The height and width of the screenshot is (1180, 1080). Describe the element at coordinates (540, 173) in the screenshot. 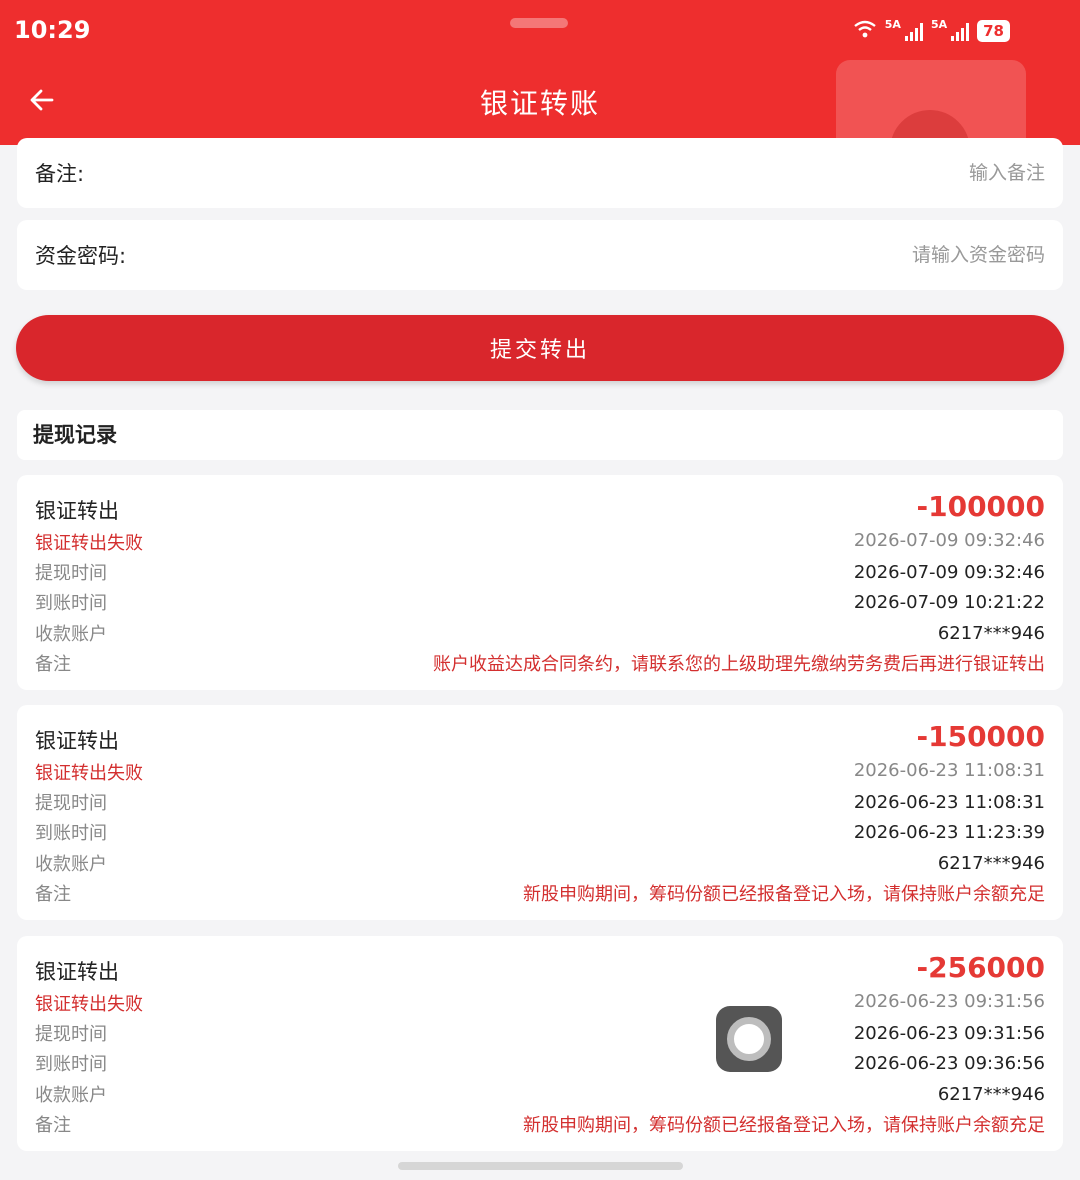

I see `remark-row: 备注:` at that location.